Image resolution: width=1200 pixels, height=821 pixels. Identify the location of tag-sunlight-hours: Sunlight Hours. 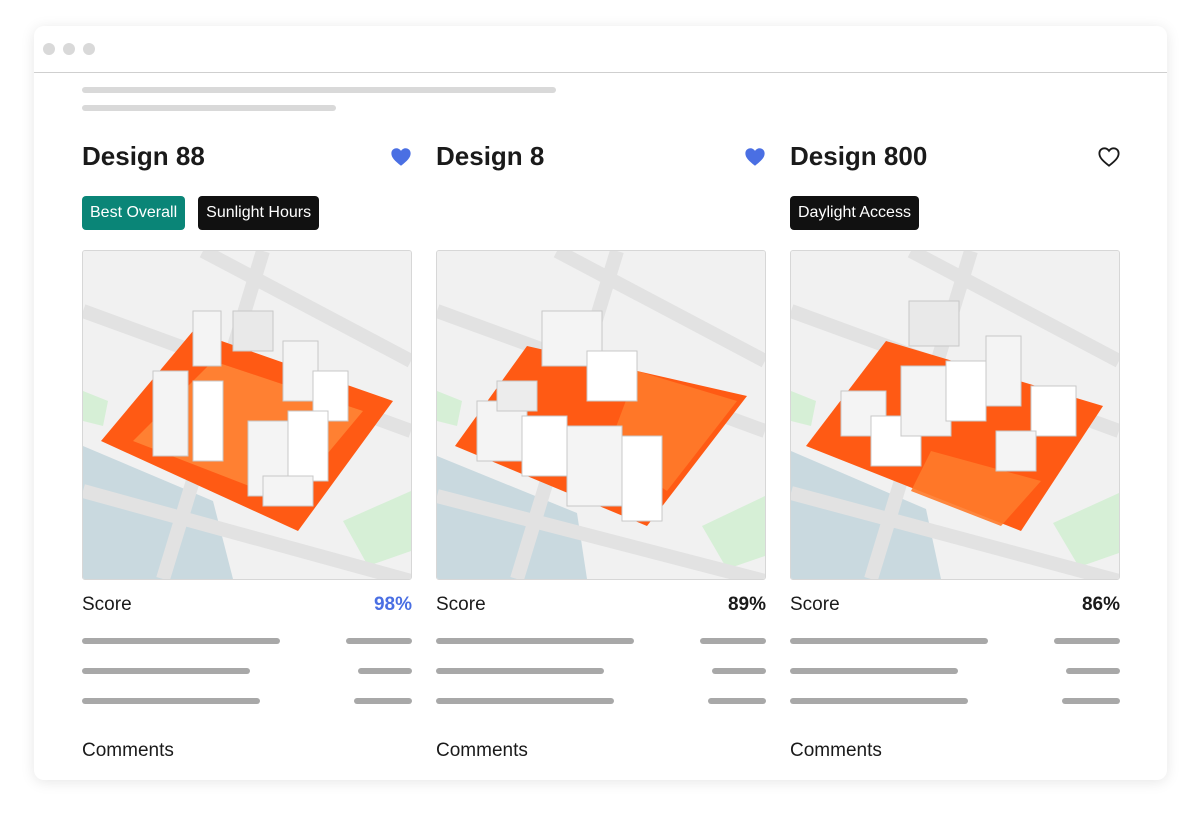
(259, 213).